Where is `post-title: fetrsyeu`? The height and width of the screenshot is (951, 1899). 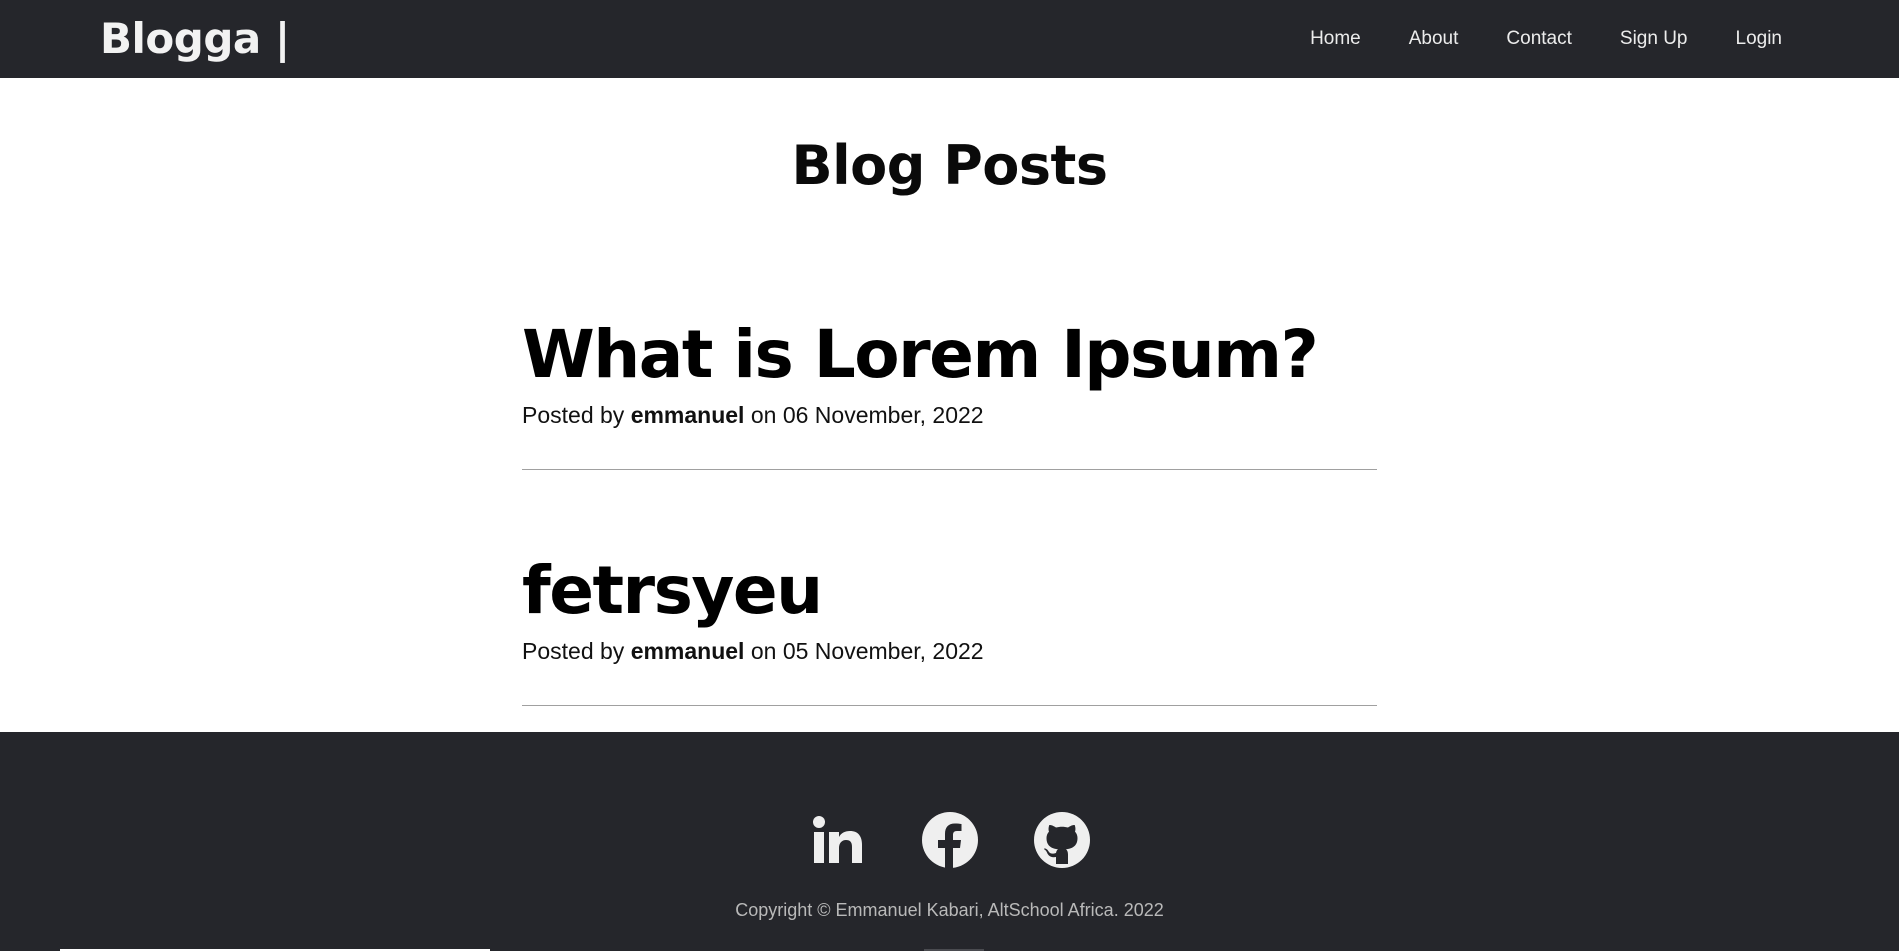 post-title: fetrsyeu is located at coordinates (949, 591).